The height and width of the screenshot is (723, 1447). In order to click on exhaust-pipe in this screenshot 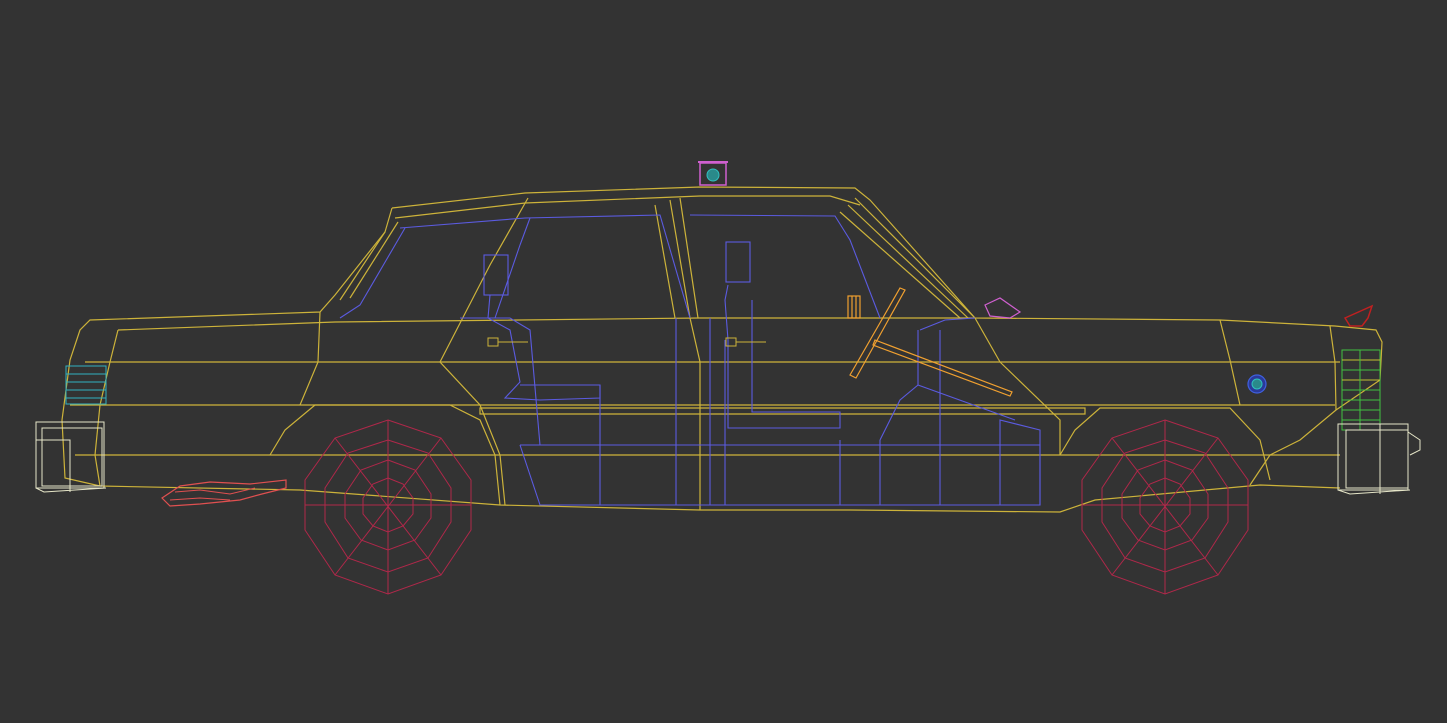, I will do `click(224, 493)`.